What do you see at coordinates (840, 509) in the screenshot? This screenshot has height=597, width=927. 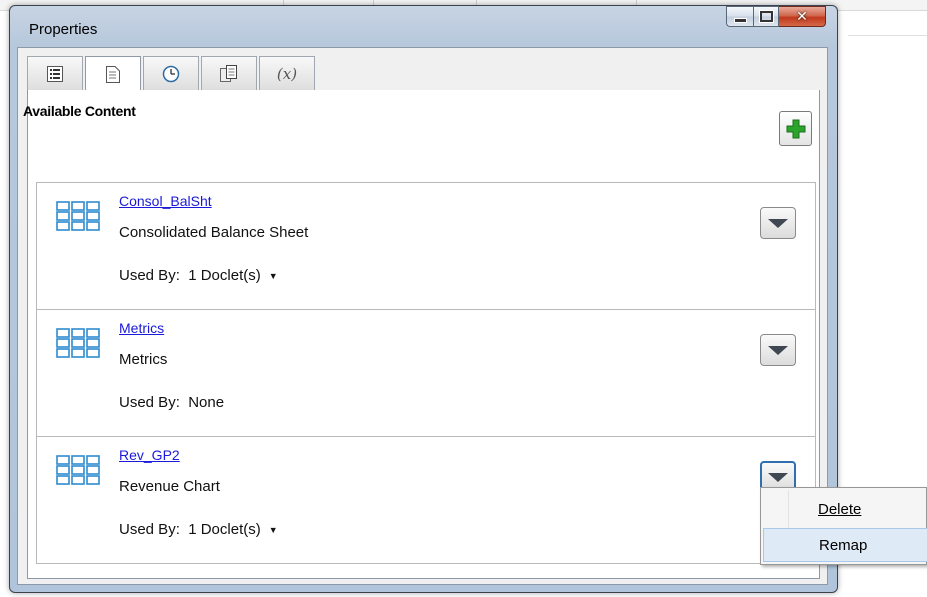 I see `menu-item-label: Delete` at bounding box center [840, 509].